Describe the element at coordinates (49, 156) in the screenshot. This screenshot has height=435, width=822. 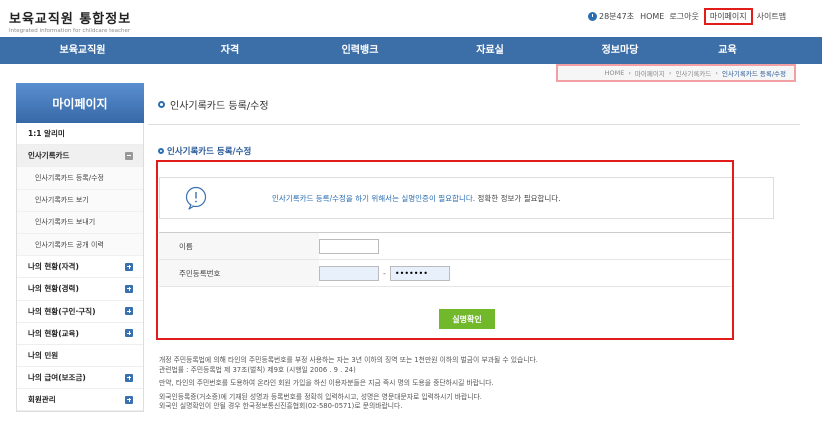
I see `sidebar-item-label: 인사기록카드` at that location.